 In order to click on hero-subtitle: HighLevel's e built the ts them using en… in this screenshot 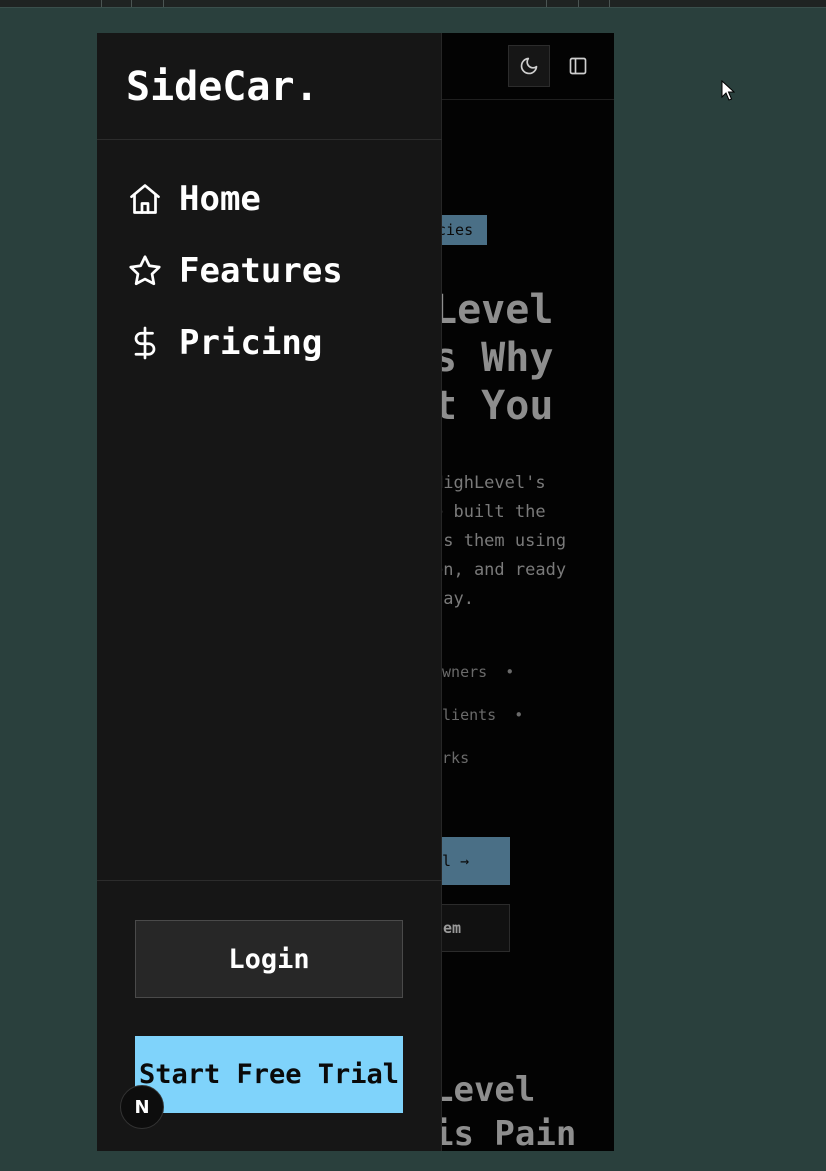, I will do `click(500, 541)`.